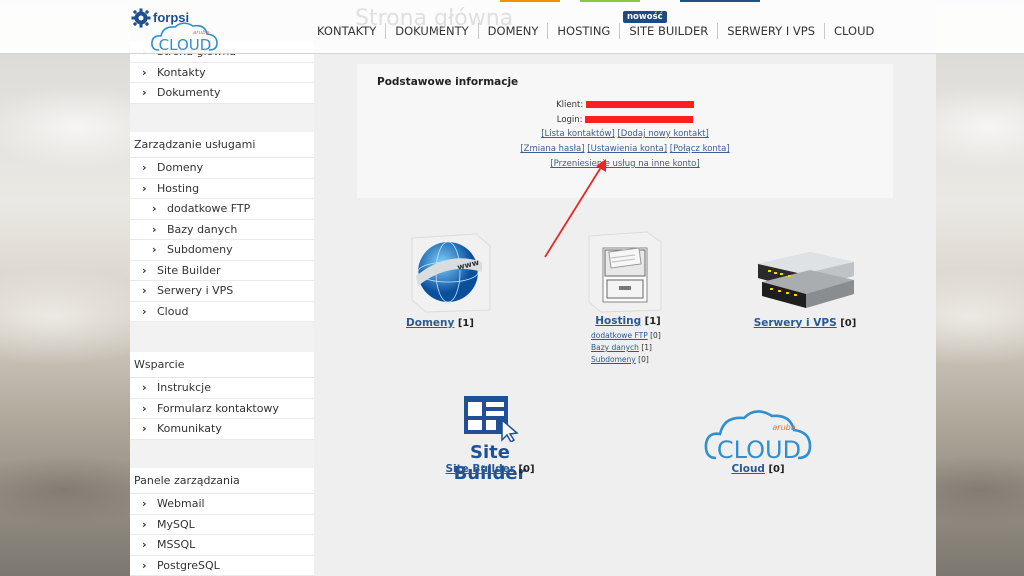 This screenshot has height=576, width=1024. I want to click on sidebar-item-mysql: › MySQL, so click(222, 524).